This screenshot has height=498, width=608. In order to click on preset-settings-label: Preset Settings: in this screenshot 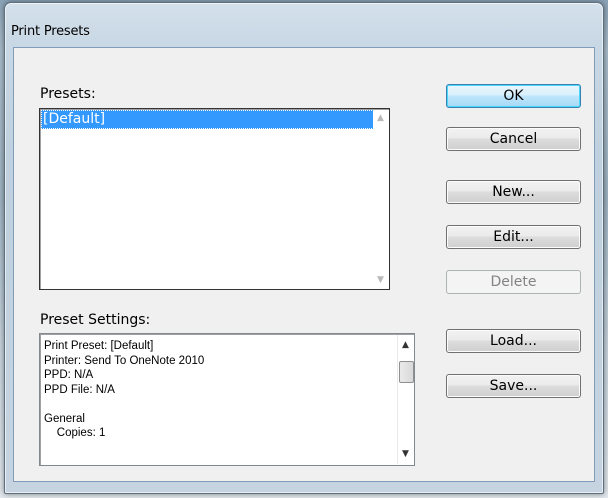, I will do `click(95, 320)`.